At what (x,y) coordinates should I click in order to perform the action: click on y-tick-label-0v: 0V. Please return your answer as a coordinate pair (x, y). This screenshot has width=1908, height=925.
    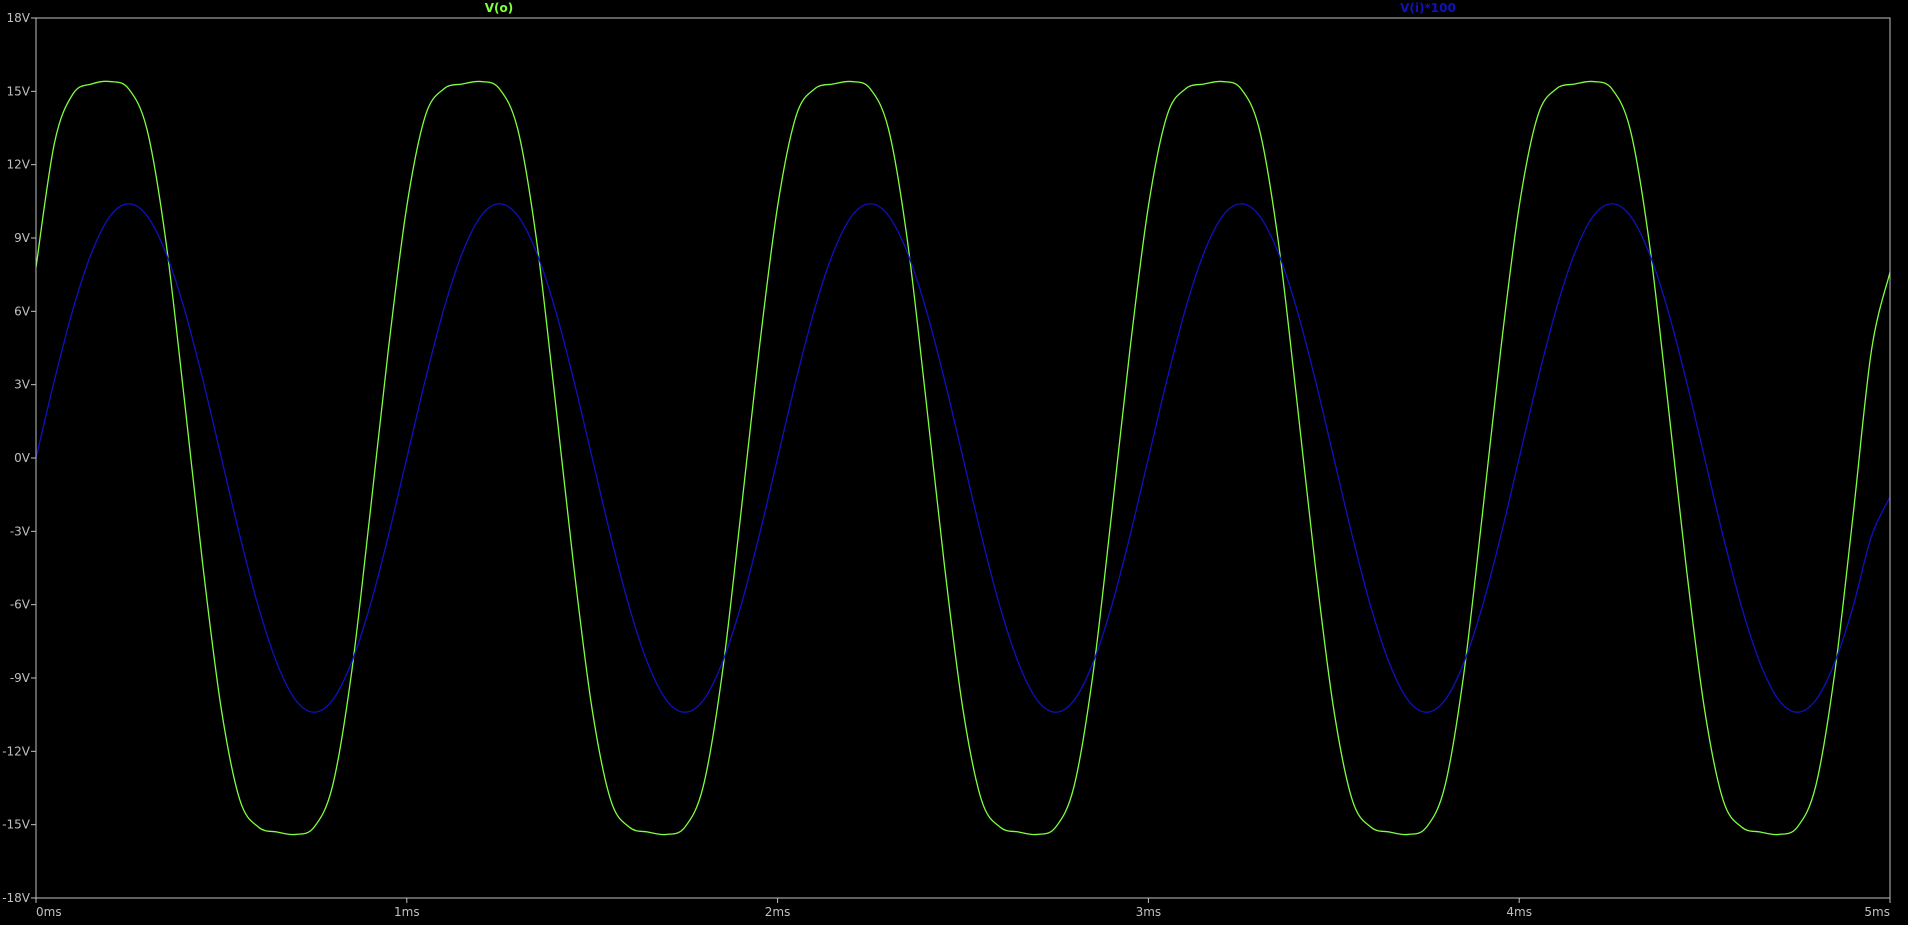
    Looking at the image, I should click on (22, 458).